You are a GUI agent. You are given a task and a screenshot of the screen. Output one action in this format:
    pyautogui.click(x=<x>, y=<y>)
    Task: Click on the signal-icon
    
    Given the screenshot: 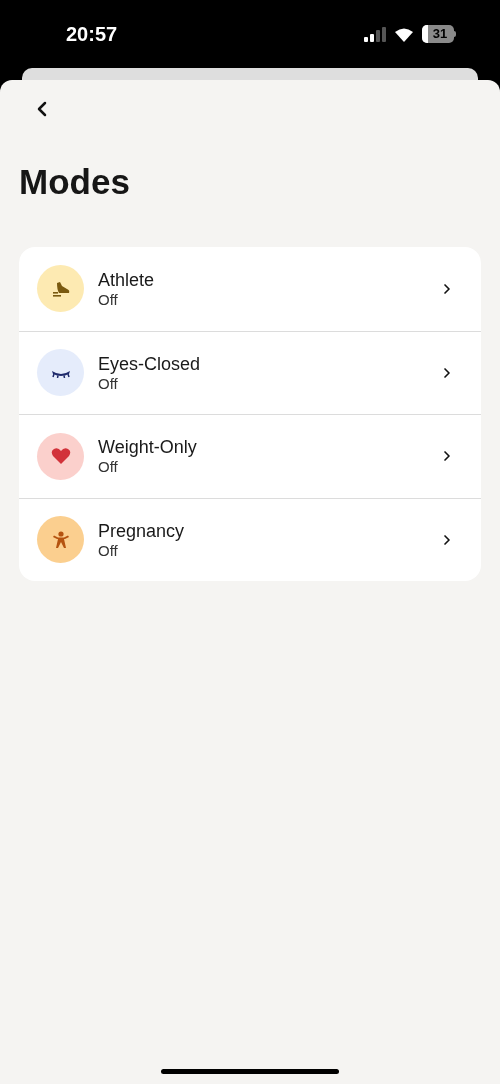 What is the action you would take?
    pyautogui.click(x=375, y=34)
    